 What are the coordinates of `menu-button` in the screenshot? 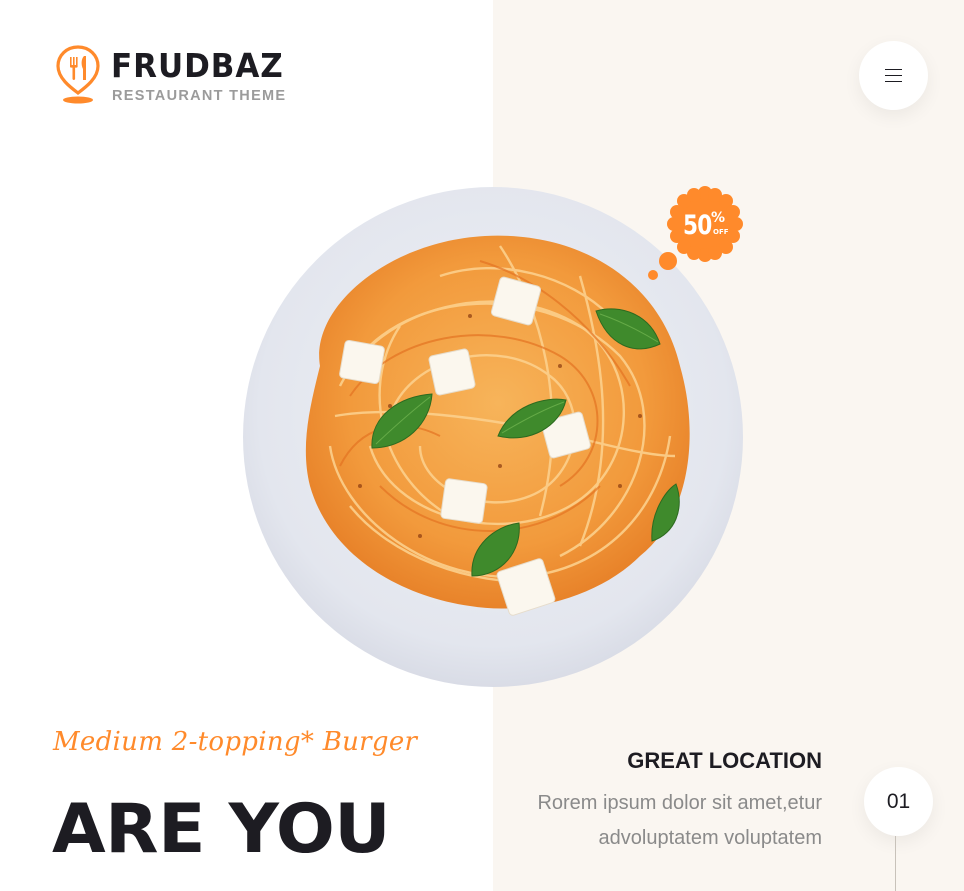 It's located at (893, 75).